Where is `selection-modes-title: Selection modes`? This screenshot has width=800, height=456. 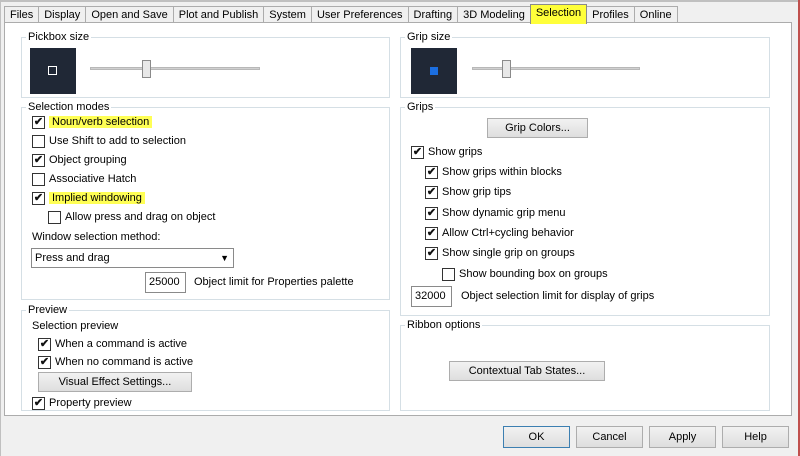 selection-modes-title: Selection modes is located at coordinates (69, 107).